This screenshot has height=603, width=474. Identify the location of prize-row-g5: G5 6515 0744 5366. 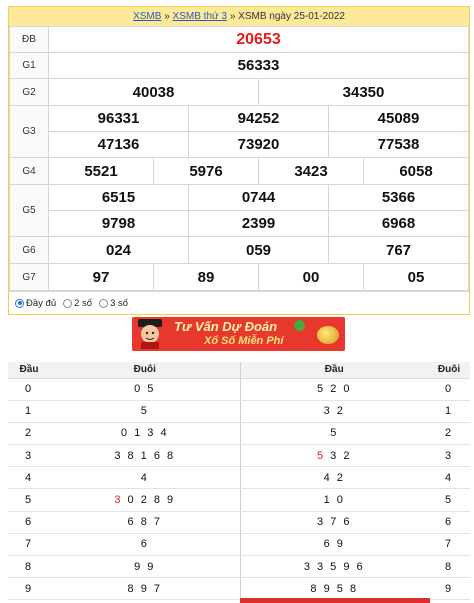
(239, 210).